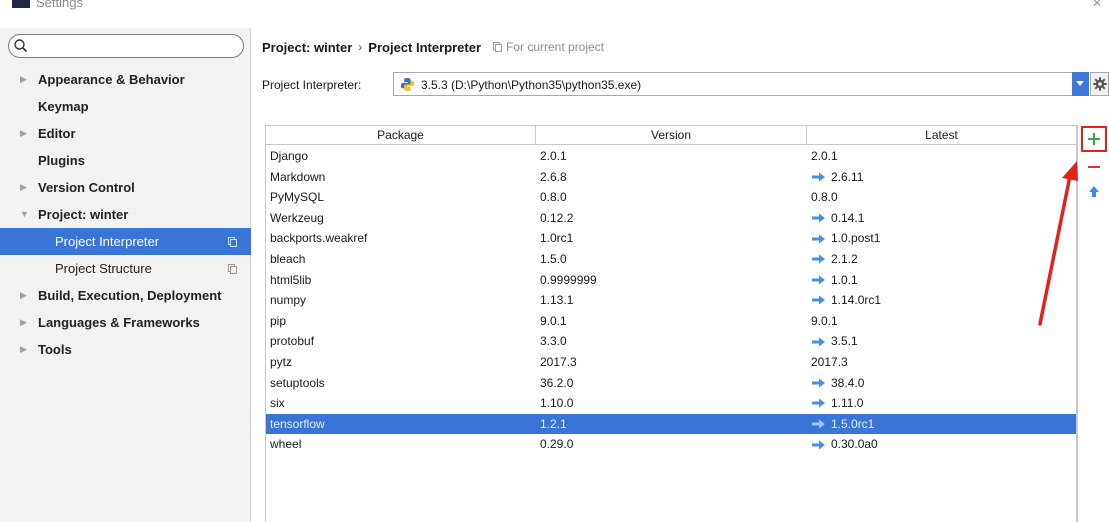  What do you see at coordinates (671, 156) in the screenshot?
I see `table-row: Django 2.0.1 2.0.1` at bounding box center [671, 156].